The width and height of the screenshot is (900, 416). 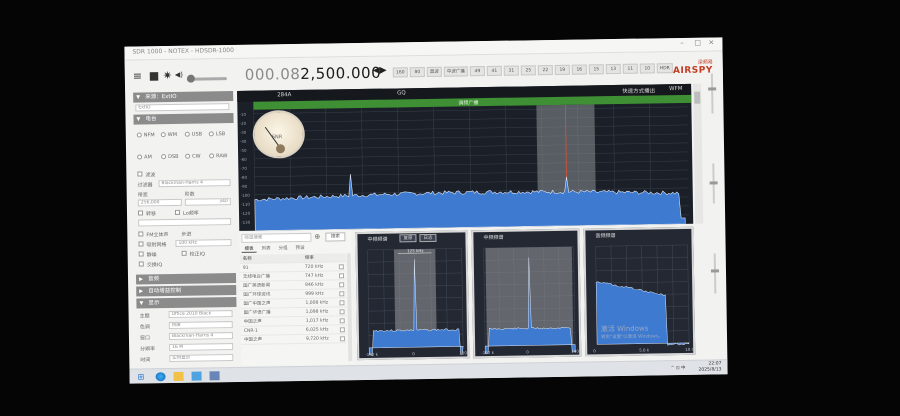 I want to click on display-row-select: 16 M, so click(x=201, y=347).